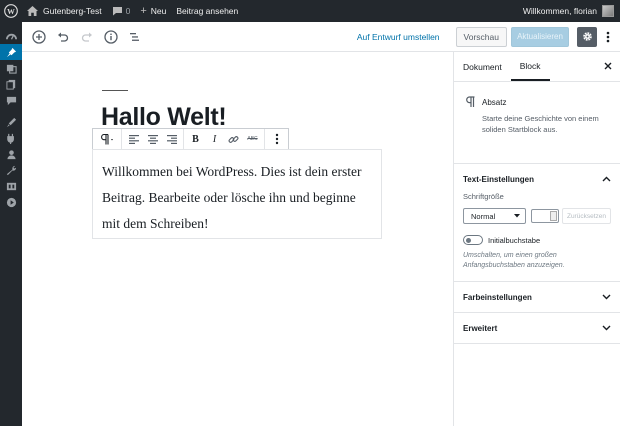 The image size is (620, 426). Describe the element at coordinates (115, 90) in the screenshot. I see `title-separator` at that location.